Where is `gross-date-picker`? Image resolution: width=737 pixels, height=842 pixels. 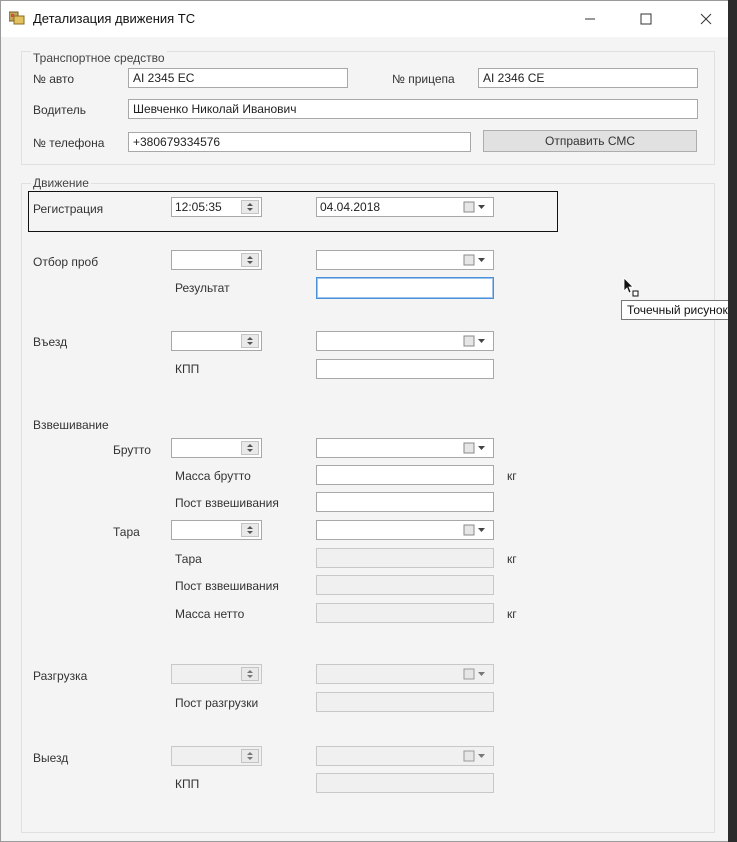 gross-date-picker is located at coordinates (405, 448).